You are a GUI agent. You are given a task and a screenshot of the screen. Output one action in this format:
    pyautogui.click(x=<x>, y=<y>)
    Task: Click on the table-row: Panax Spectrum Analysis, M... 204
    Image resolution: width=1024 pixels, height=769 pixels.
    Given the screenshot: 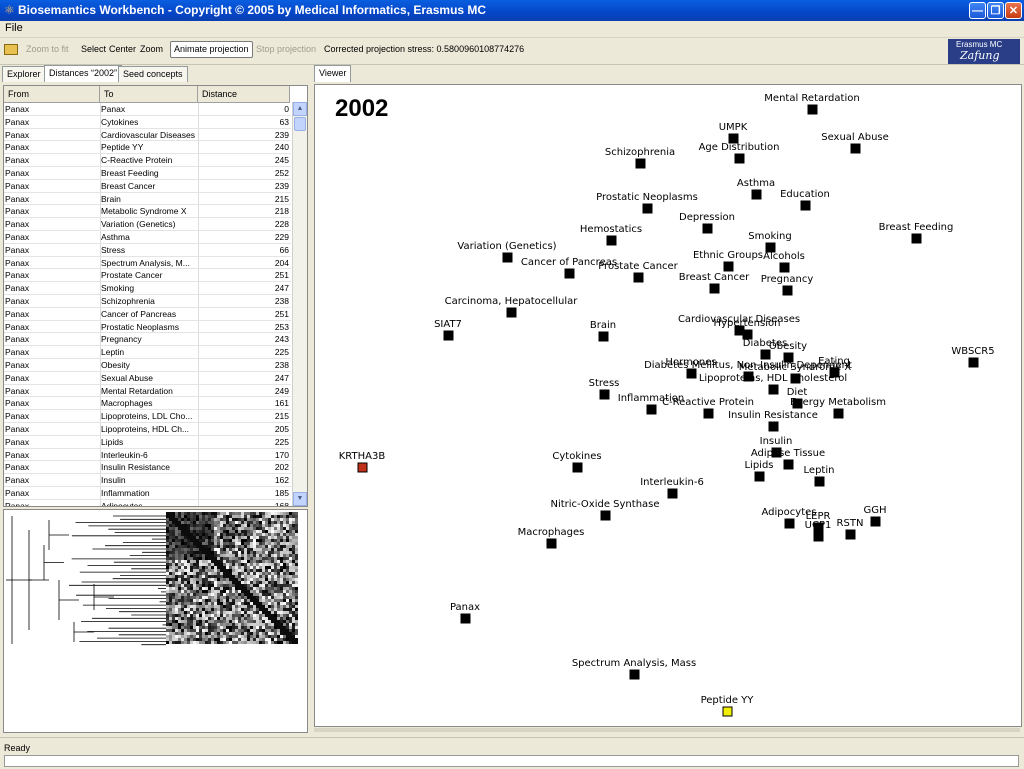 What is the action you would take?
    pyautogui.click(x=147, y=263)
    